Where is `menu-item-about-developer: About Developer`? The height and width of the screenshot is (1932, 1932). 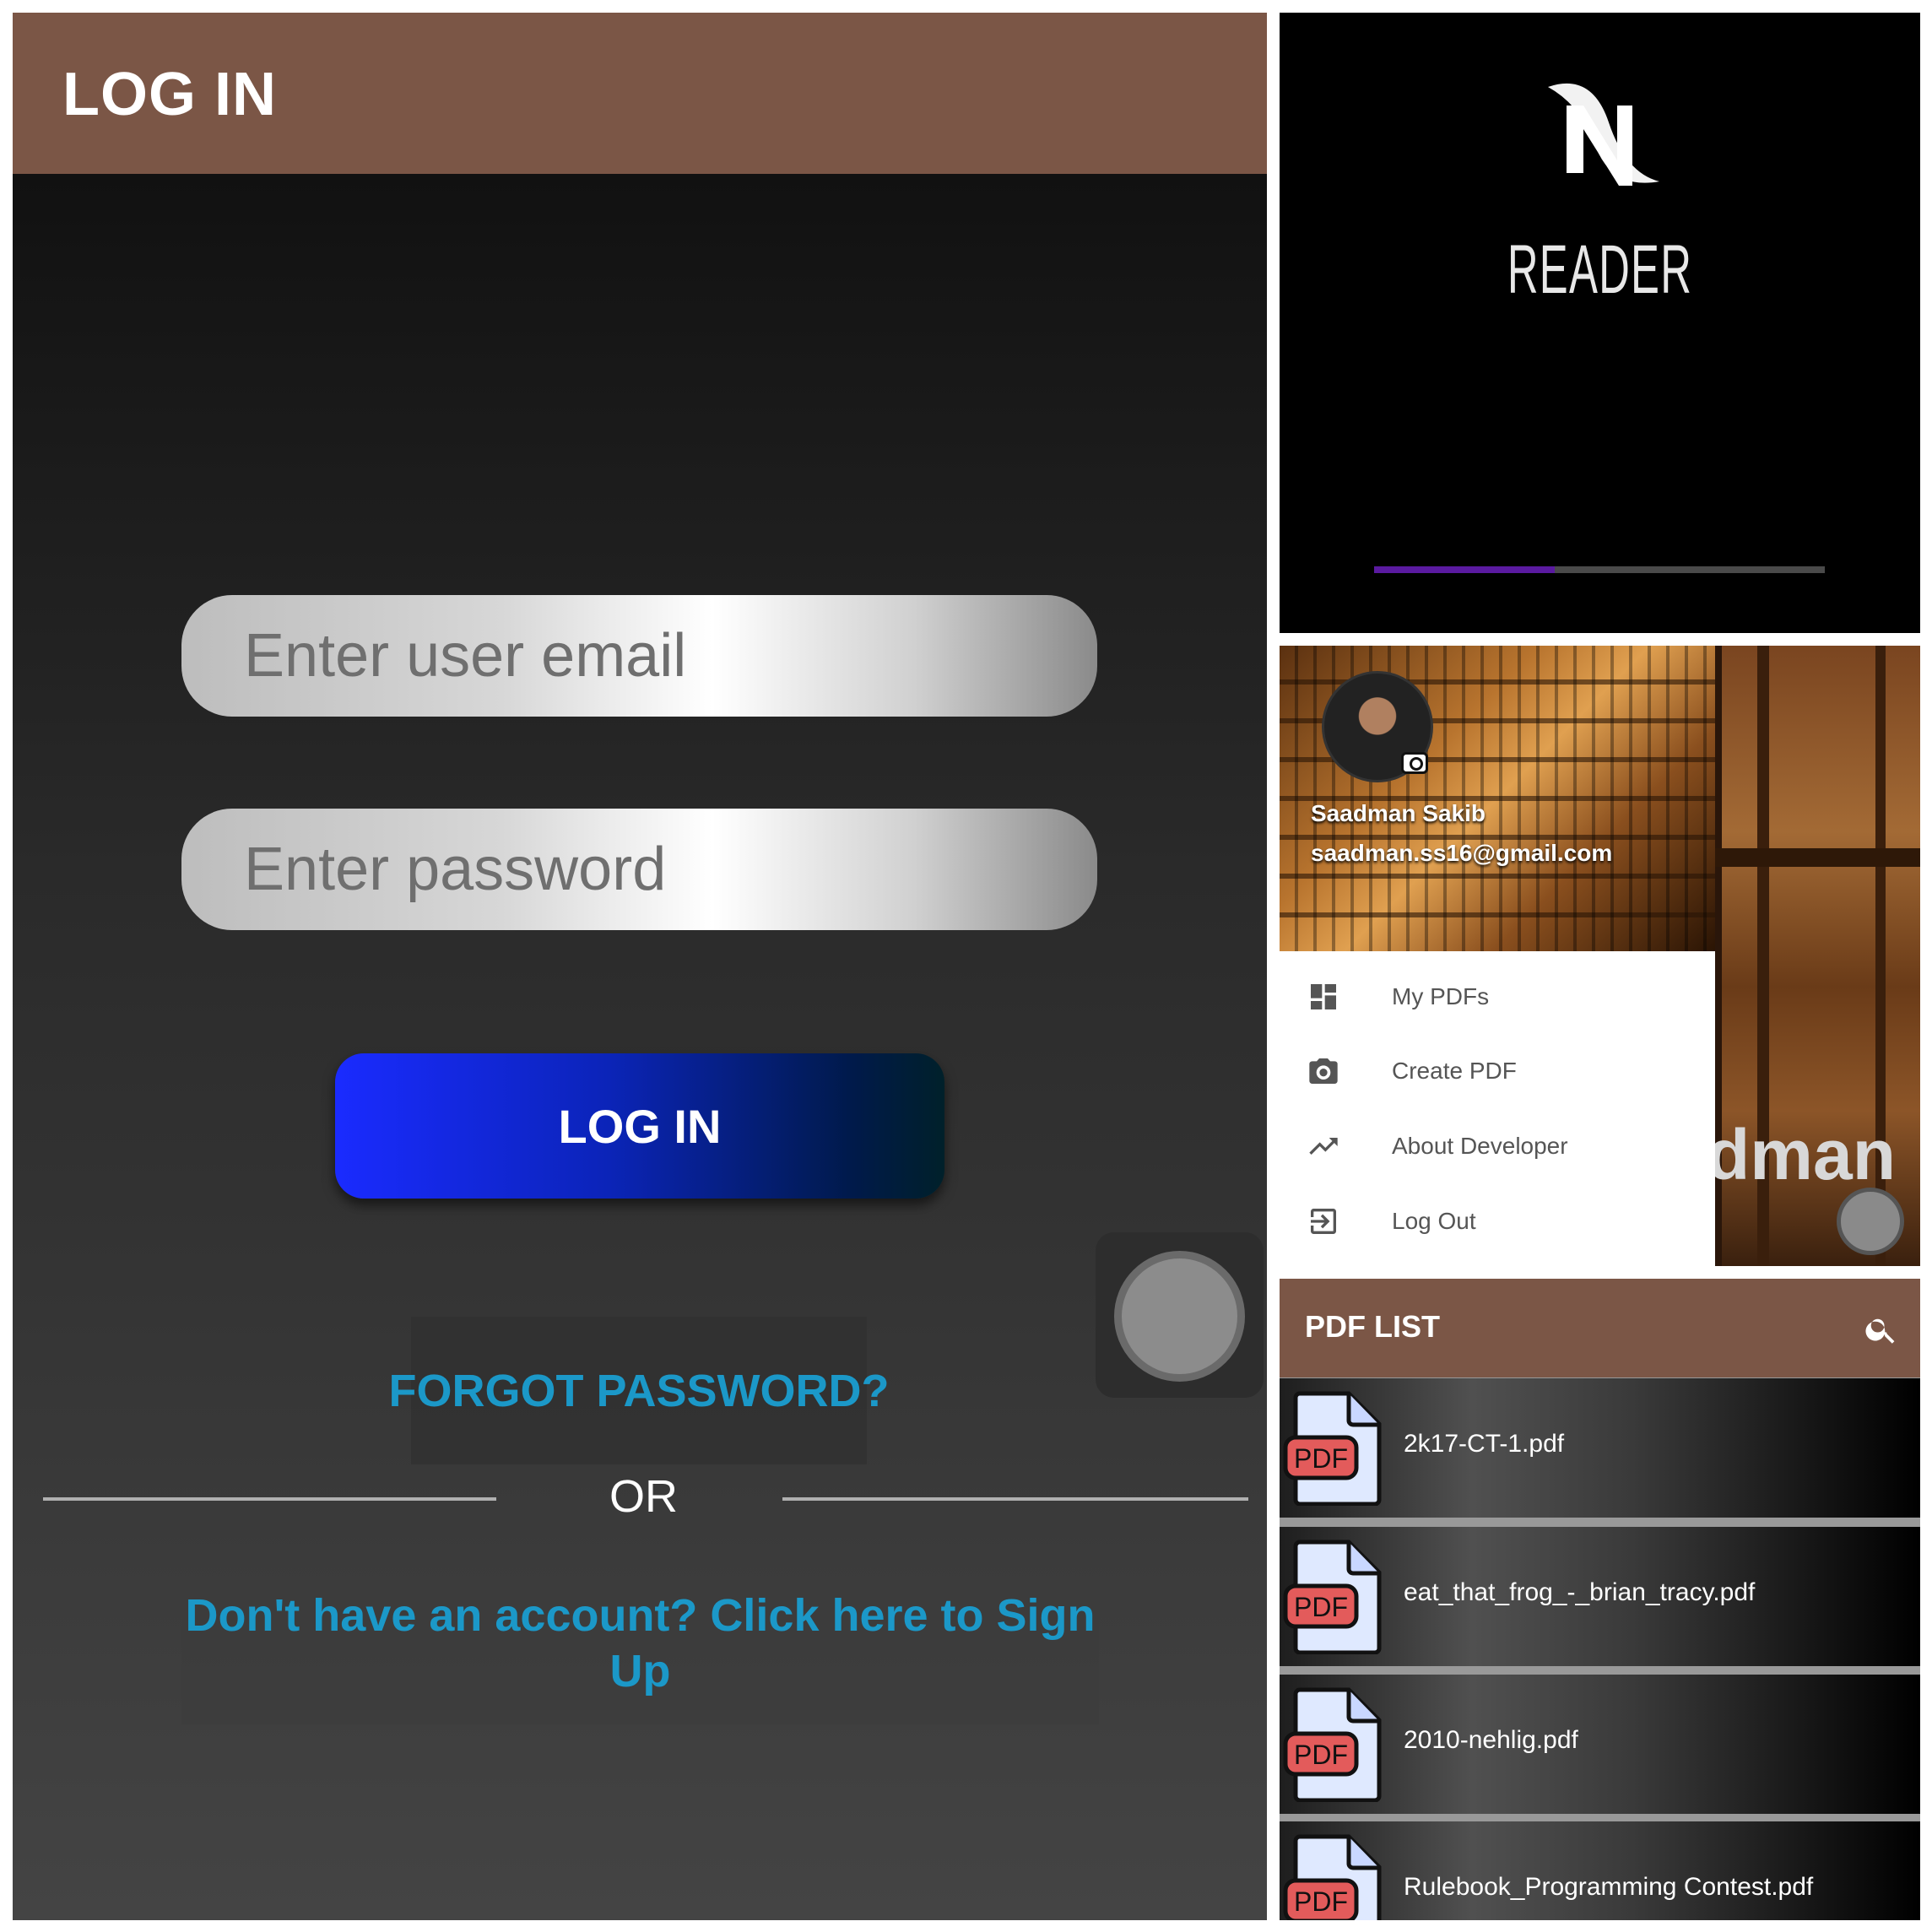
menu-item-about-developer: About Developer is located at coordinates (1497, 1146).